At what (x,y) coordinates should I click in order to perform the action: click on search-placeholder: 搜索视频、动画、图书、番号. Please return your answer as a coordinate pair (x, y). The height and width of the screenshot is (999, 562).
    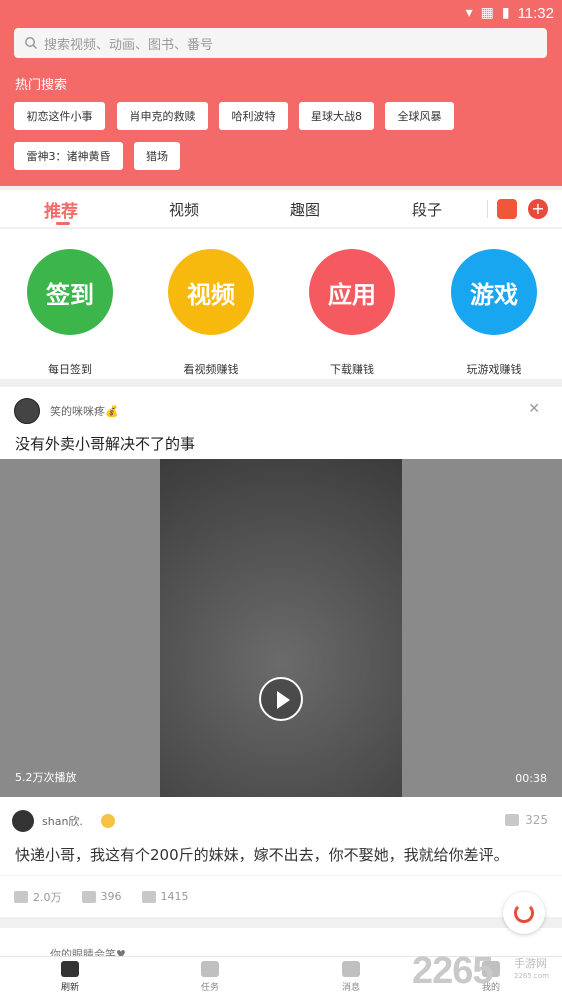
    Looking at the image, I should click on (129, 45).